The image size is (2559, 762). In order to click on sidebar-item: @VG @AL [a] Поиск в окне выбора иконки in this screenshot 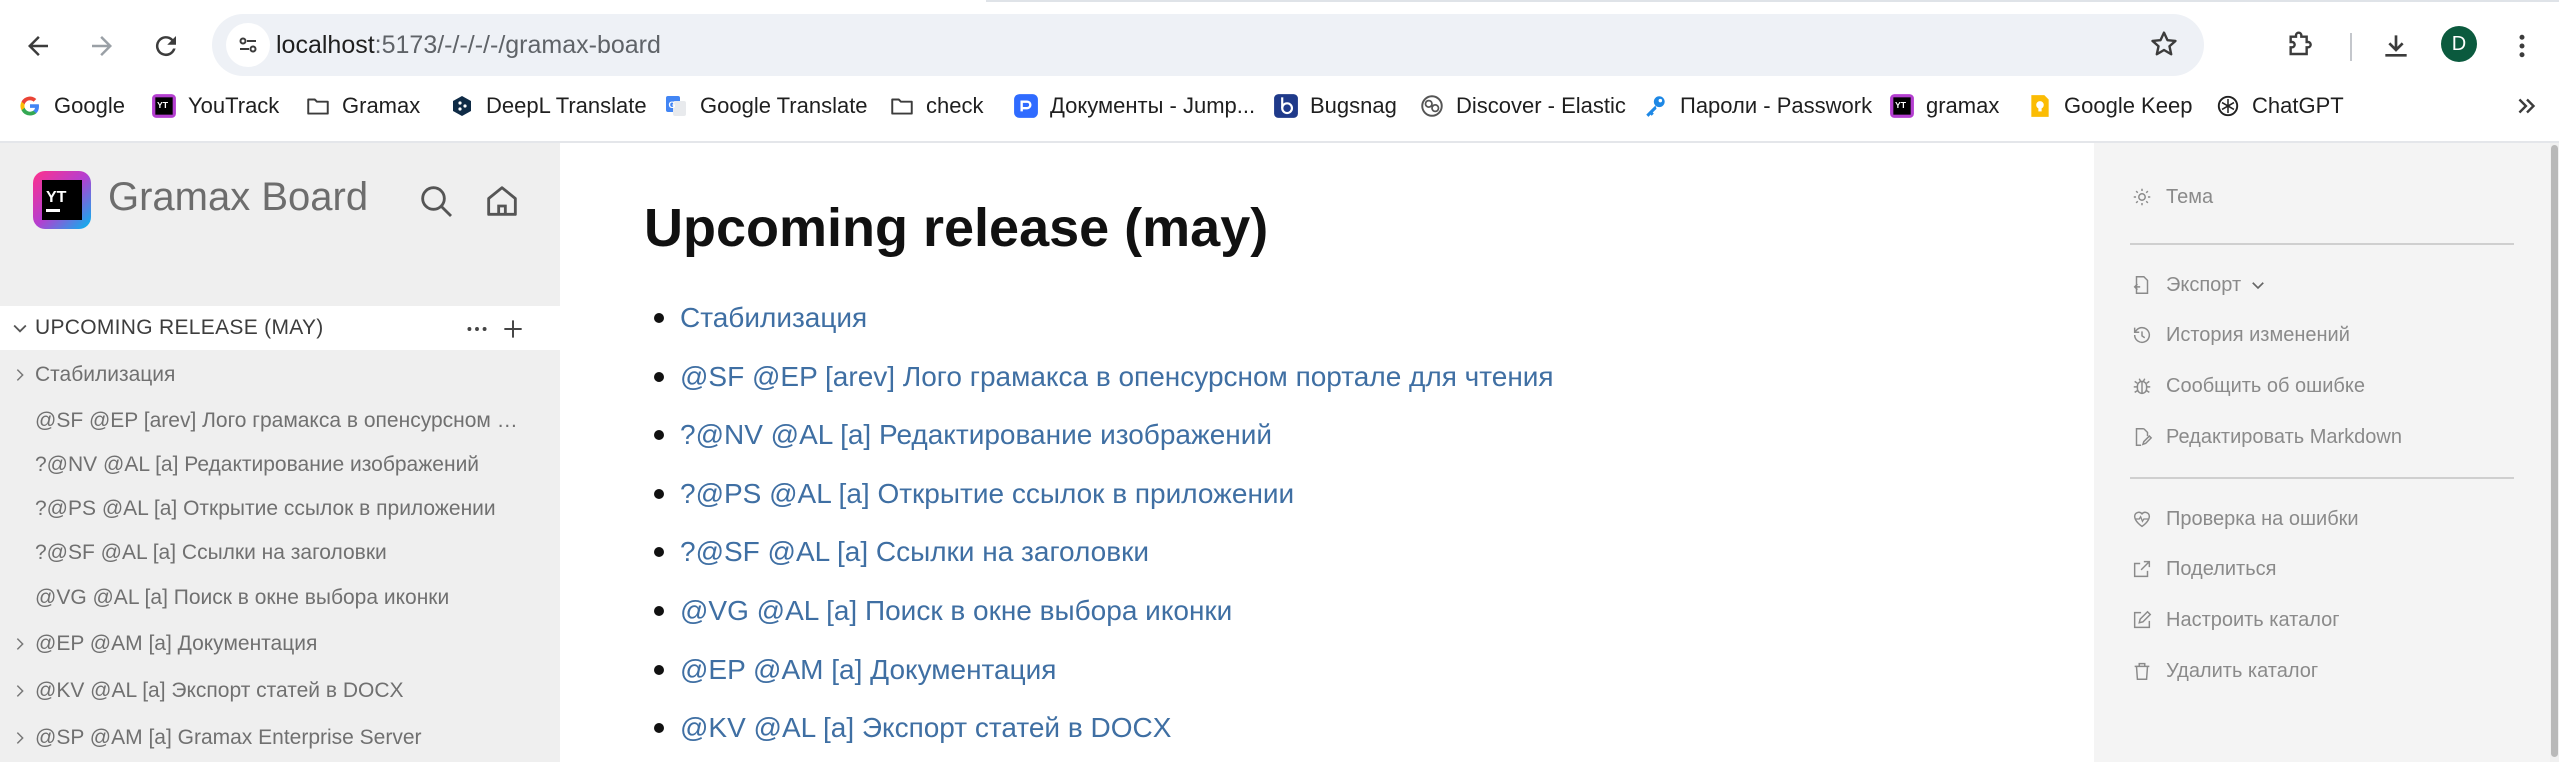, I will do `click(280, 598)`.